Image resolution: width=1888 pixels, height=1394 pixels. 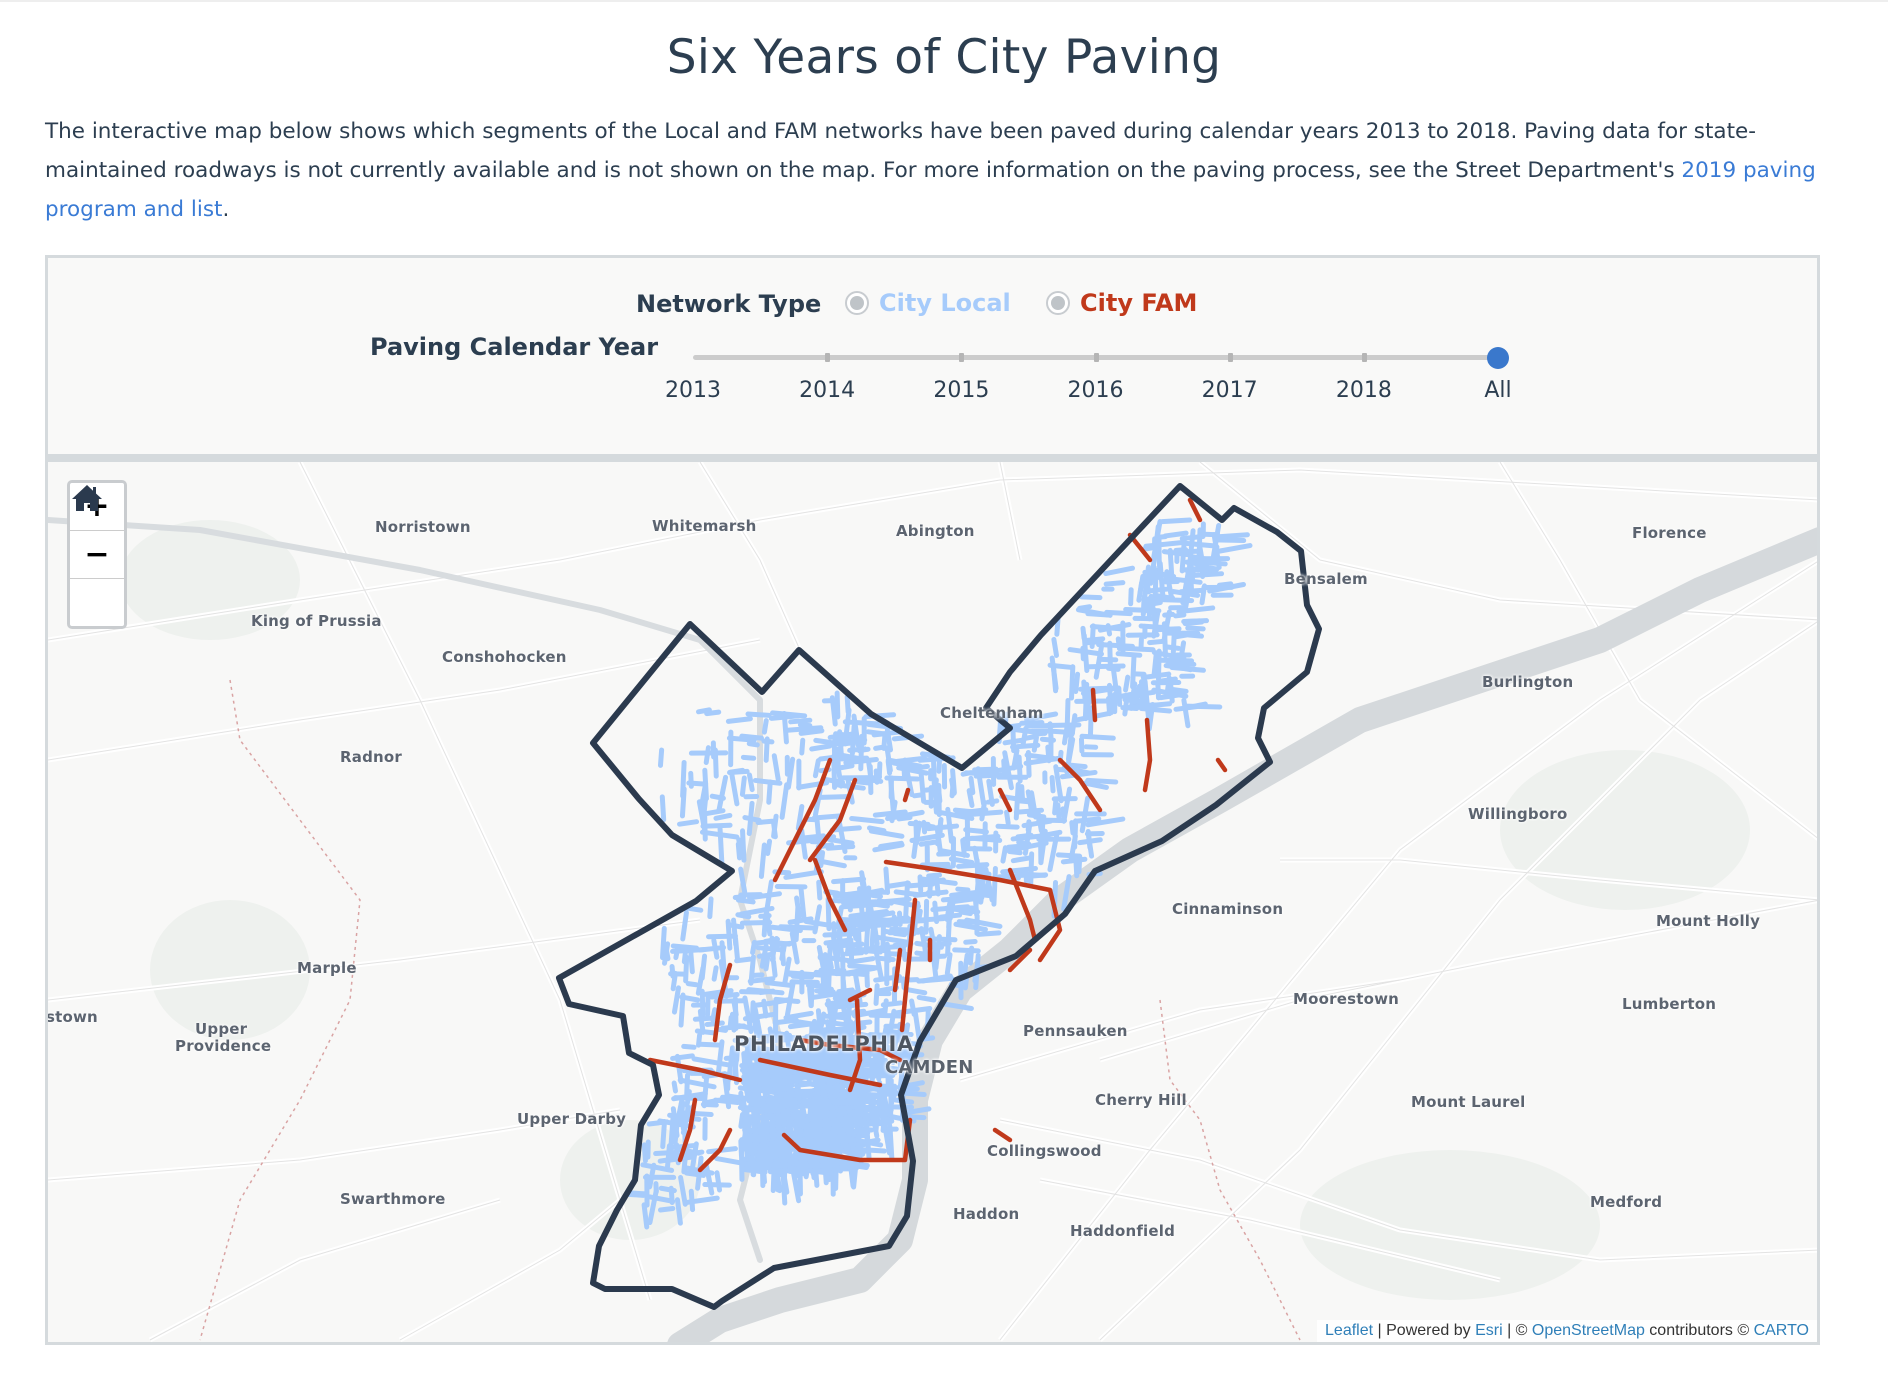 I want to click on year-label-2018: 2018, so click(x=1364, y=390).